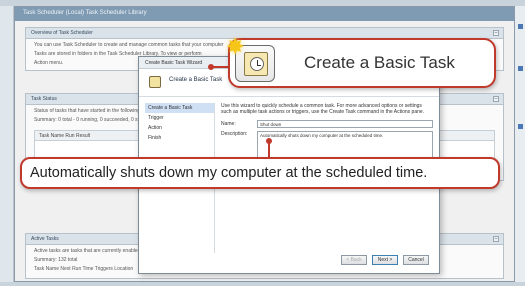 This screenshot has width=525, height=286. I want to click on clock-icon, so click(257, 64).